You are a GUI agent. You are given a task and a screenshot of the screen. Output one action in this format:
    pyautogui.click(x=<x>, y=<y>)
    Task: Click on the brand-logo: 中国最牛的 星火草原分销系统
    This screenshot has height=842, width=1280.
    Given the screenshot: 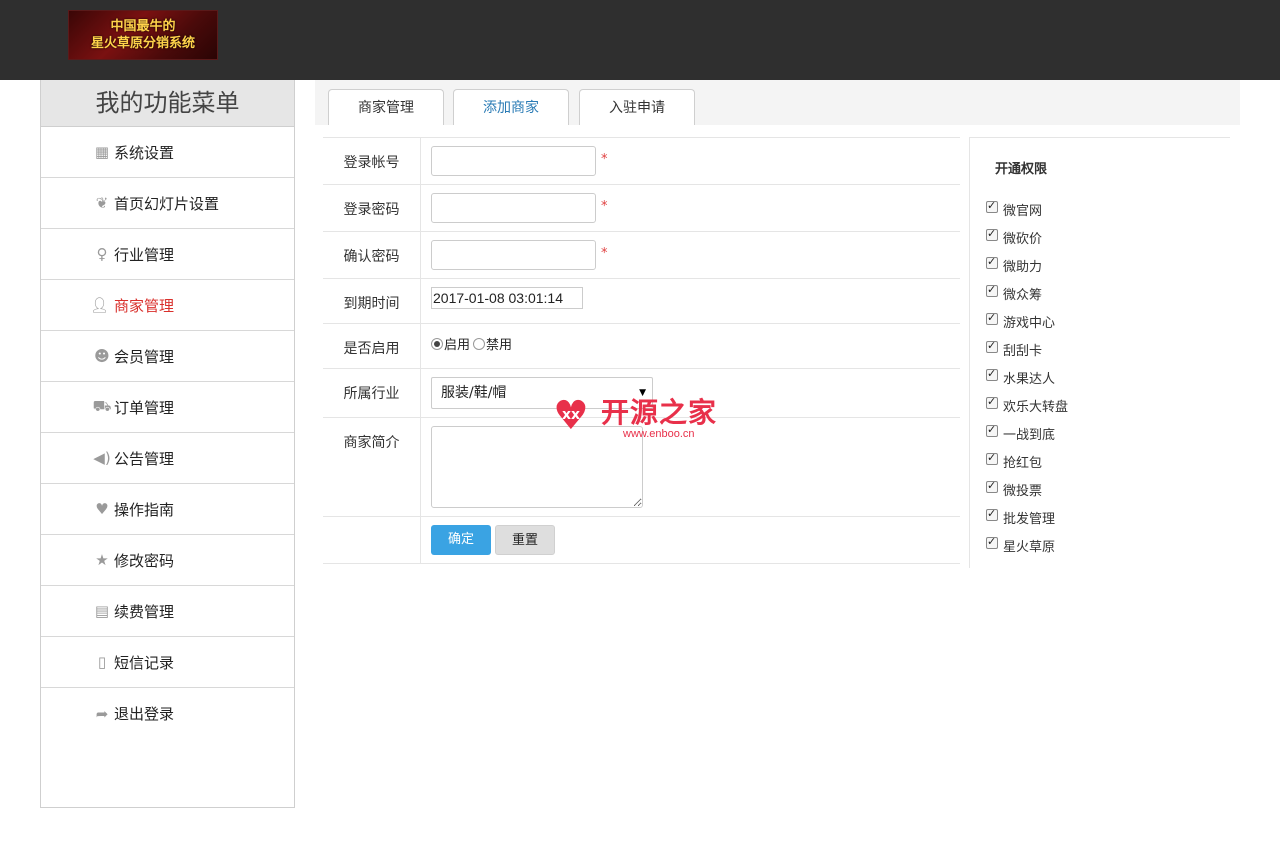 What is the action you would take?
    pyautogui.click(x=143, y=35)
    